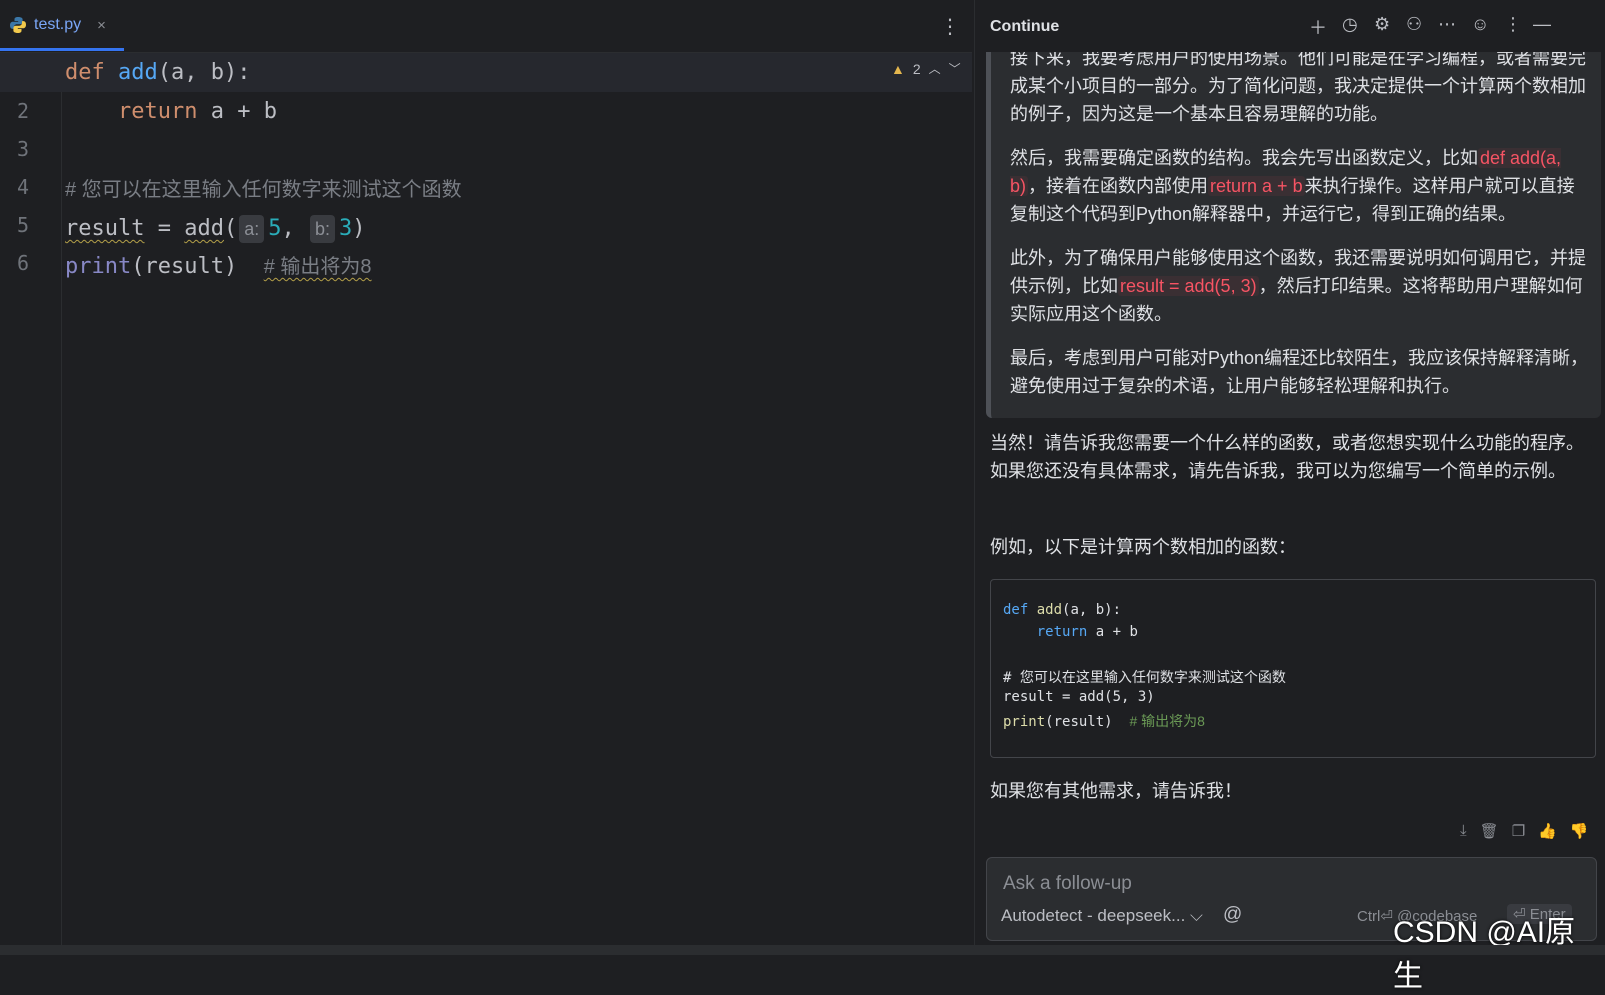 This screenshot has height=995, width=1605. Describe the element at coordinates (23, 111) in the screenshot. I see `line-number: 2` at that location.